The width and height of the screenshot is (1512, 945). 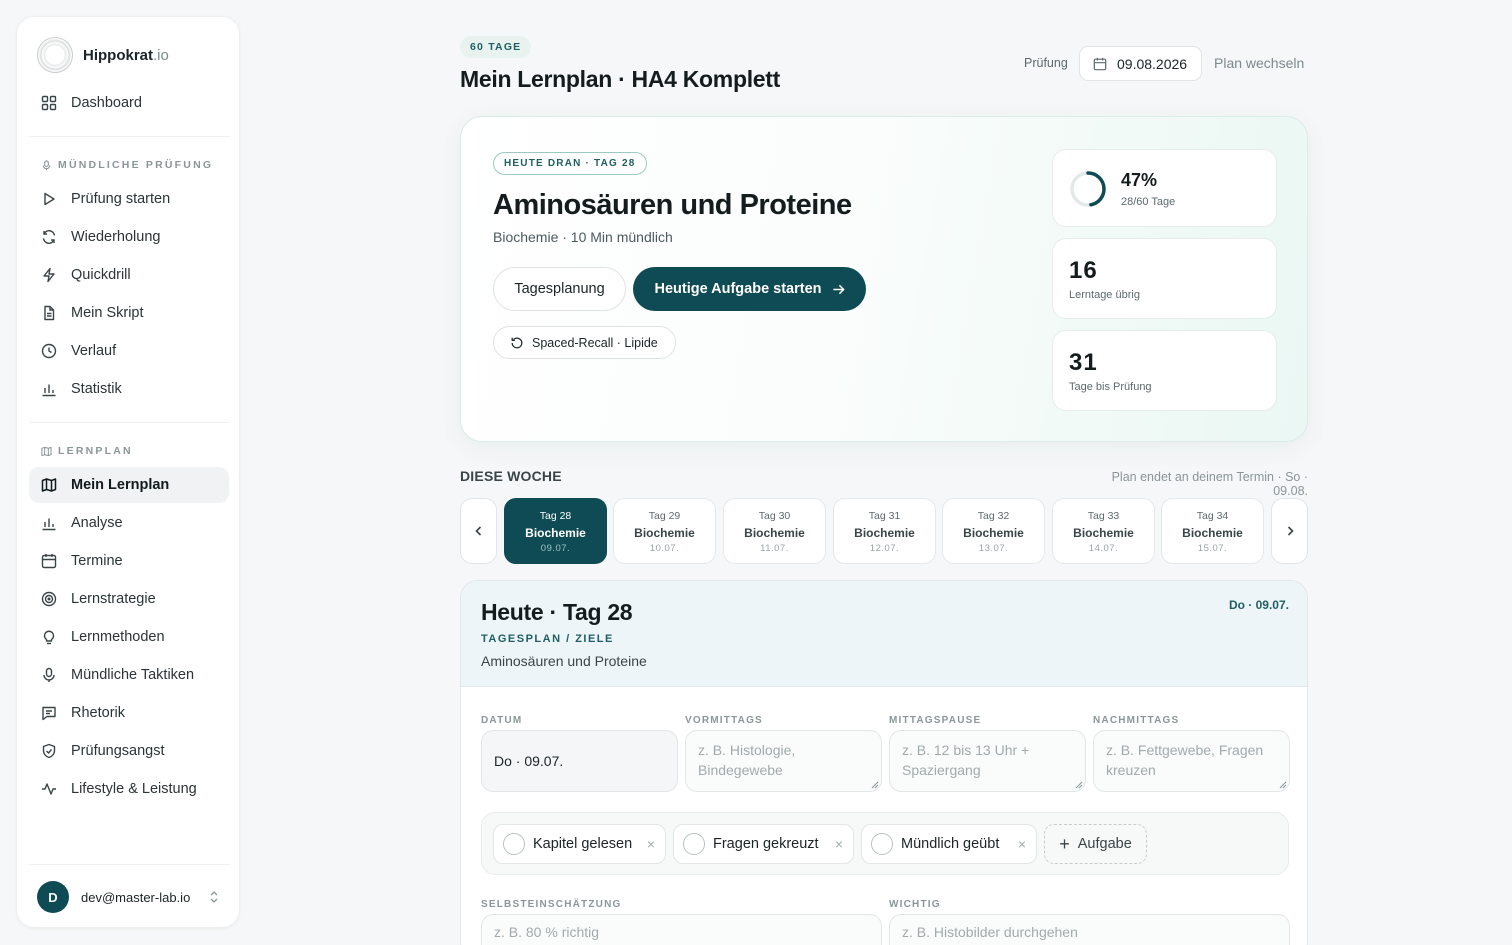 I want to click on week-day-32: Tag 32 Biochemie 13.07., so click(x=993, y=531).